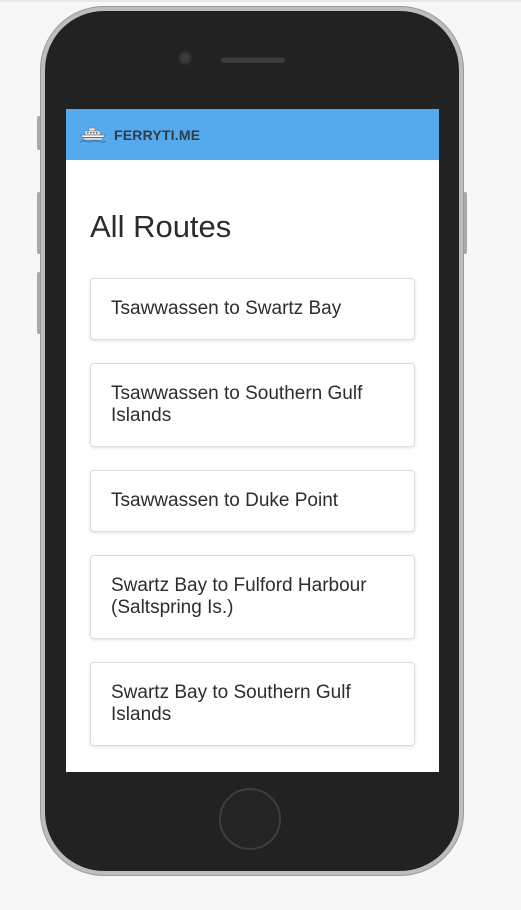  I want to click on route-card: Tsawwassen to Southern Gulf Islands, so click(252, 405).